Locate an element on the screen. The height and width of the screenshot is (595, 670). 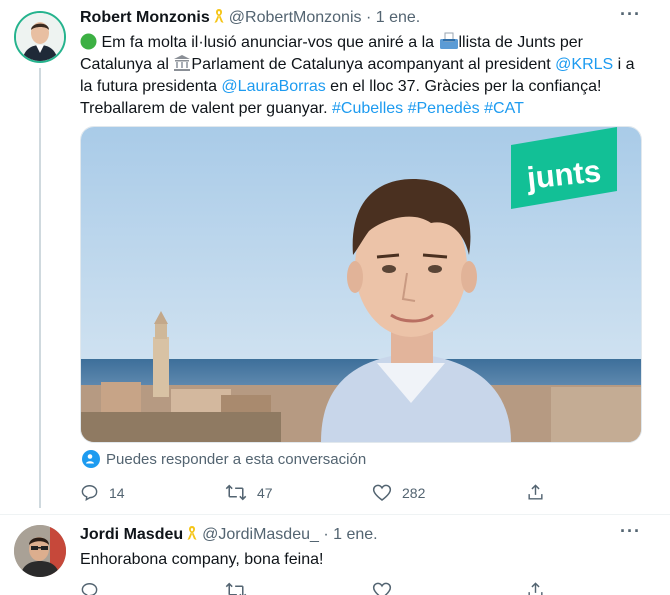
junts-logo: junts is located at coordinates (564, 174).